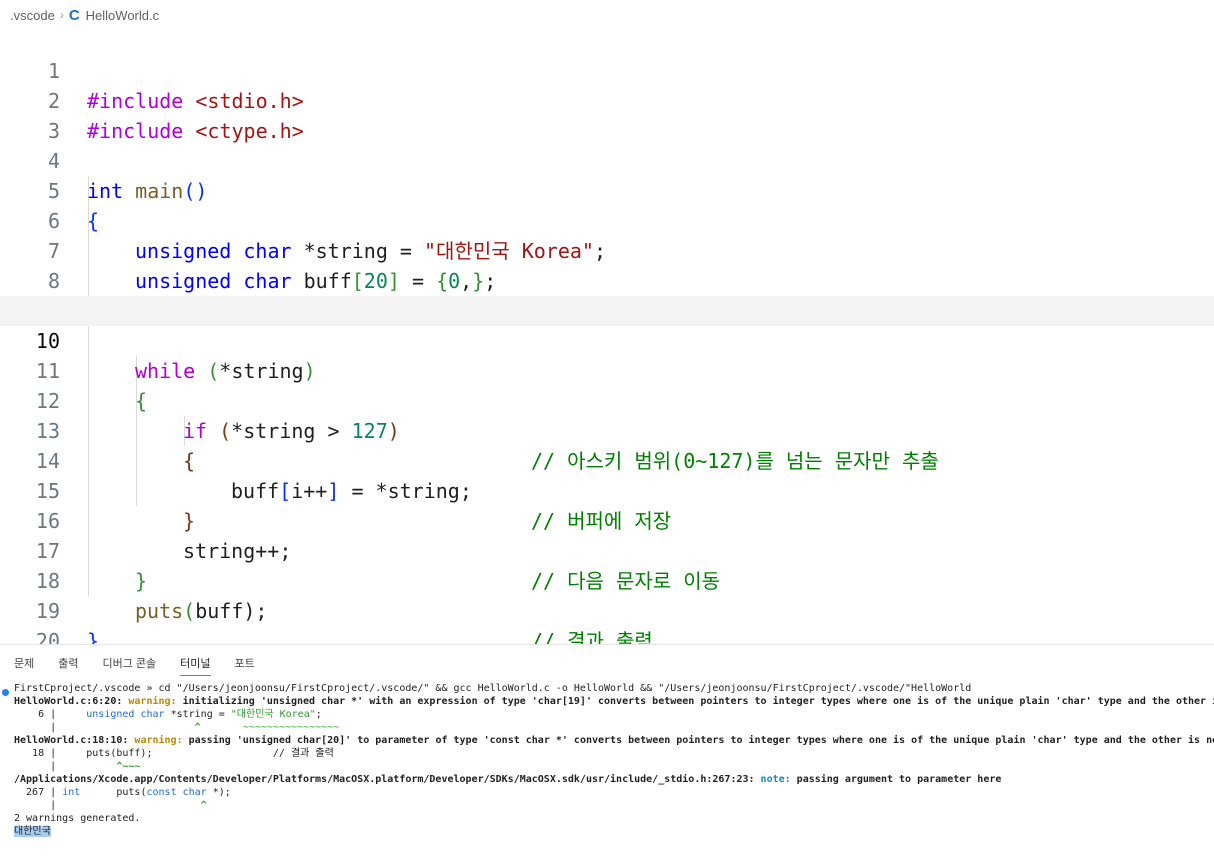 The image size is (1214, 864). What do you see at coordinates (607, 249) in the screenshot?
I see `code-line: 7 unsigned char buff[20] = {0,};` at bounding box center [607, 249].